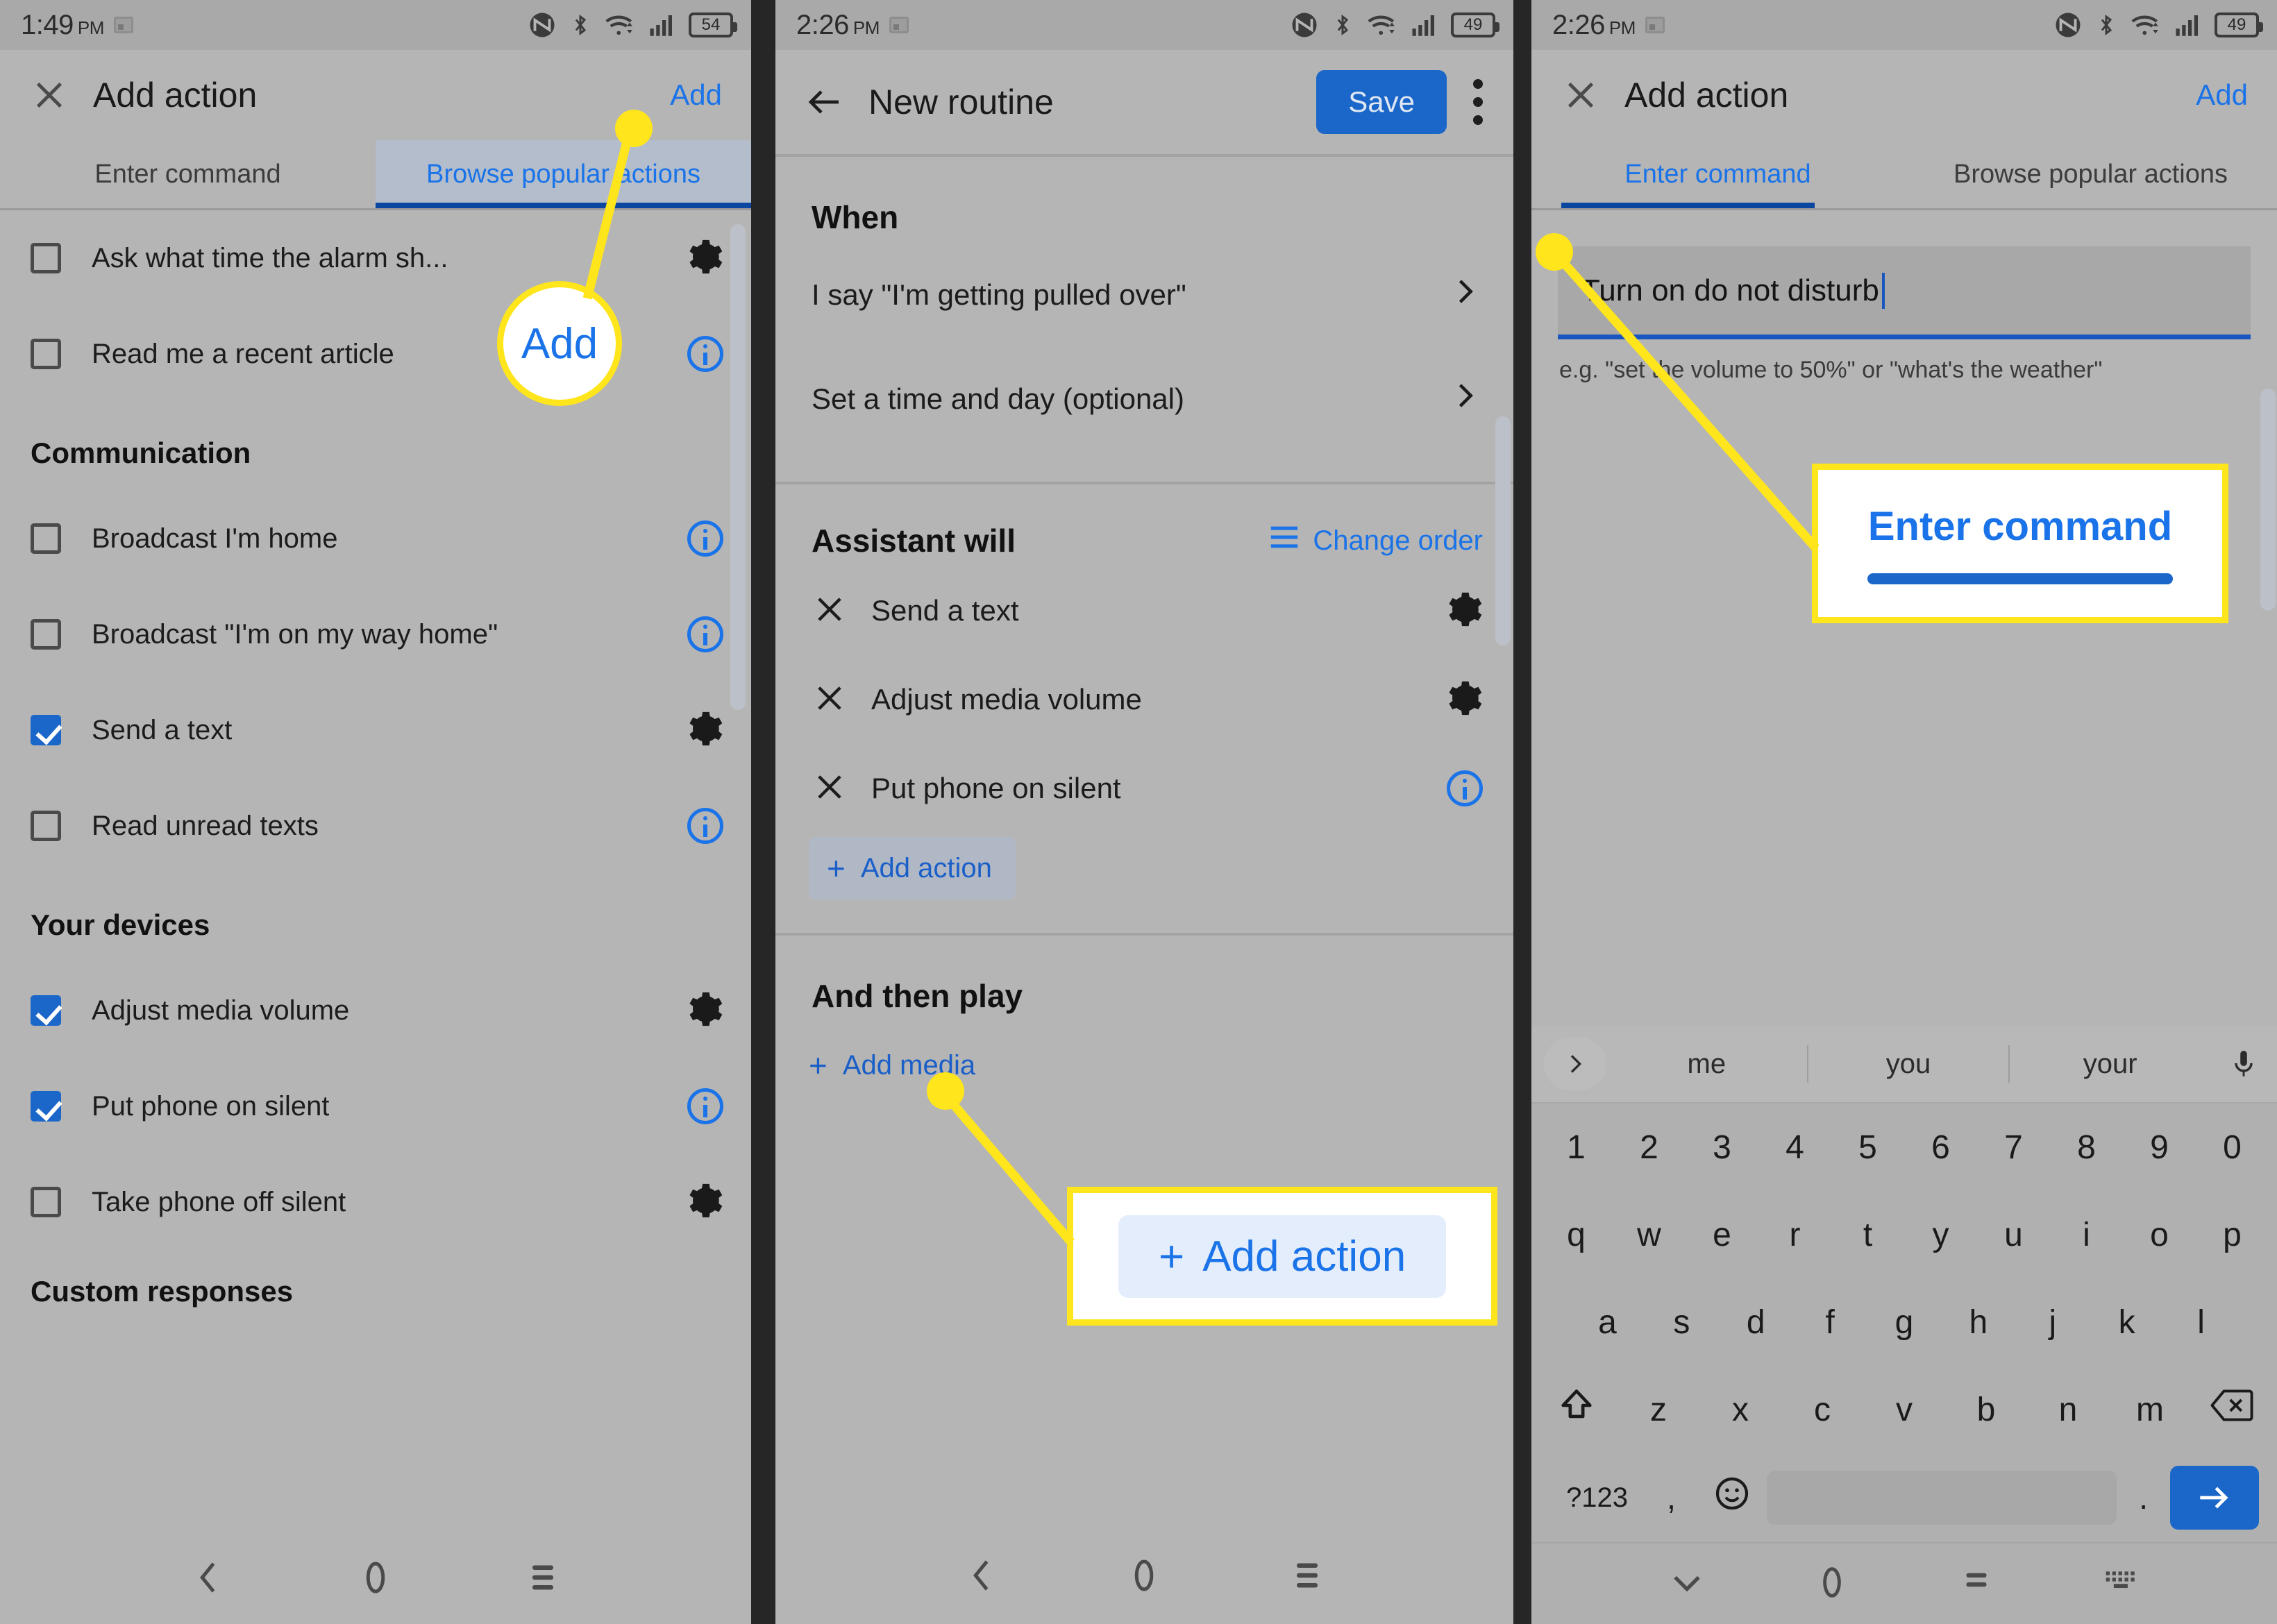 This screenshot has height=1624, width=2277. What do you see at coordinates (2159, 1147) in the screenshot?
I see `key-9: 9` at bounding box center [2159, 1147].